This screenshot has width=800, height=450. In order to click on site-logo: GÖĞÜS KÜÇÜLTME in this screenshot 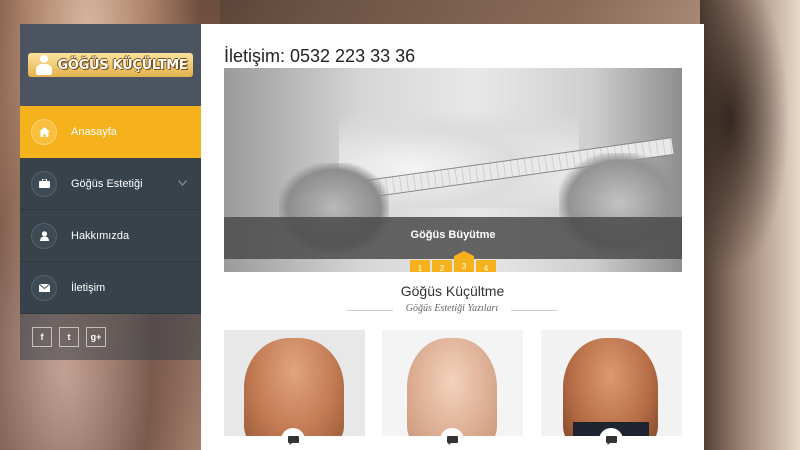, I will do `click(110, 65)`.